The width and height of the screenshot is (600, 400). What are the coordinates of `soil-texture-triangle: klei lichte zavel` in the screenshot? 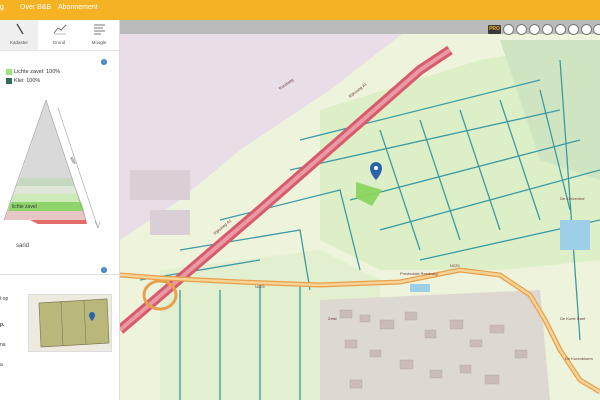 It's located at (52, 164).